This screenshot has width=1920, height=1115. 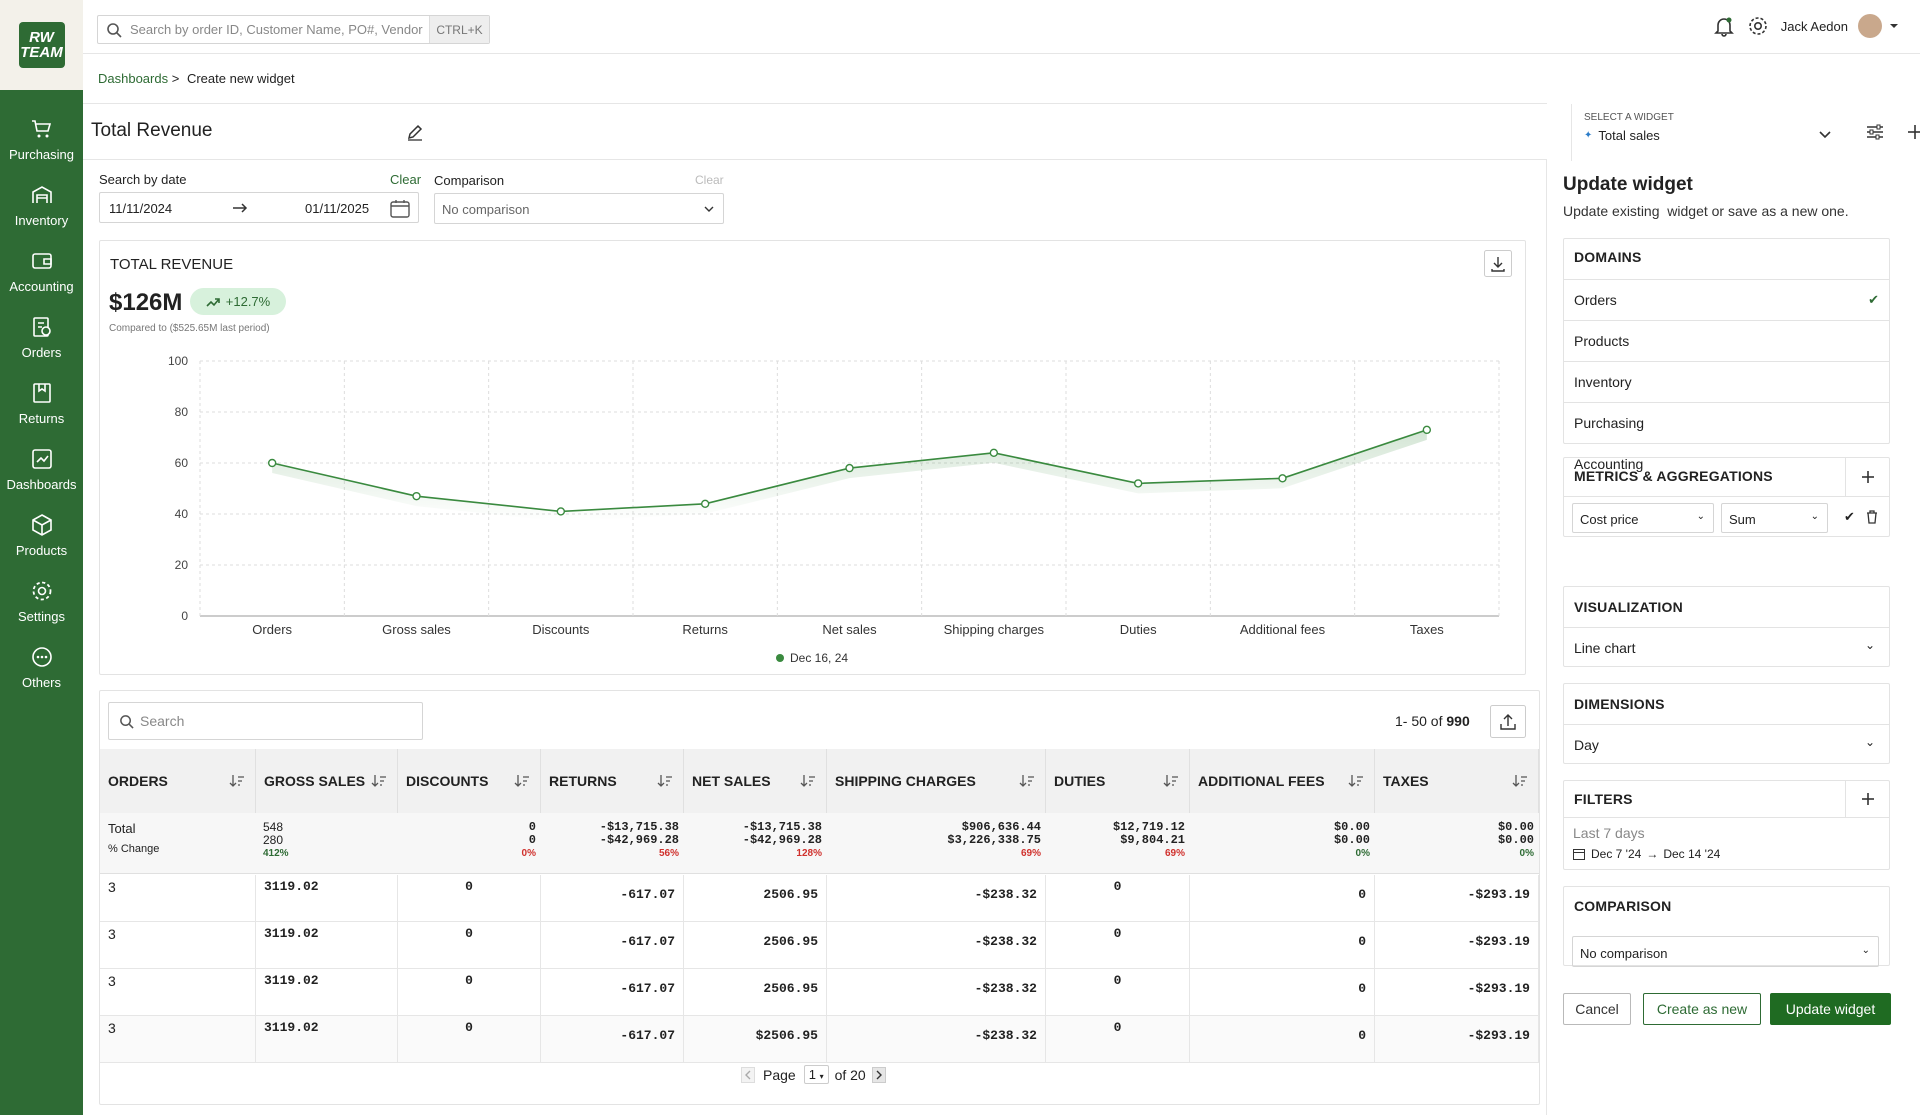 What do you see at coordinates (400, 208) in the screenshot?
I see `calendar-icon` at bounding box center [400, 208].